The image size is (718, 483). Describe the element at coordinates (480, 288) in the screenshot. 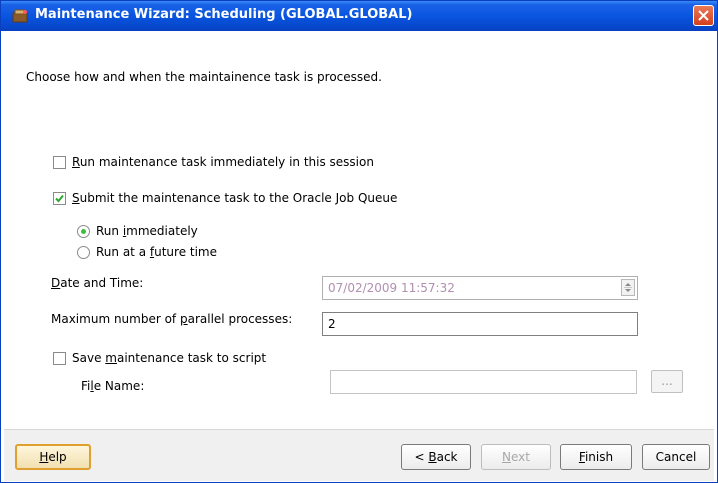

I see `date-time-field: 07/02/2009 11:57:32` at that location.